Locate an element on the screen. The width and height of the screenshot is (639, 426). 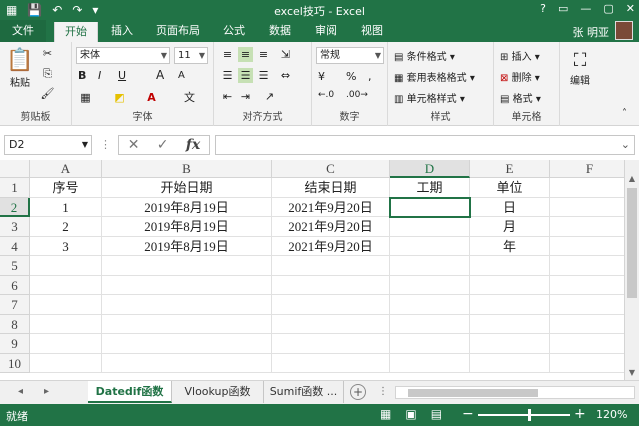
percent-button: % is located at coordinates (351, 76).